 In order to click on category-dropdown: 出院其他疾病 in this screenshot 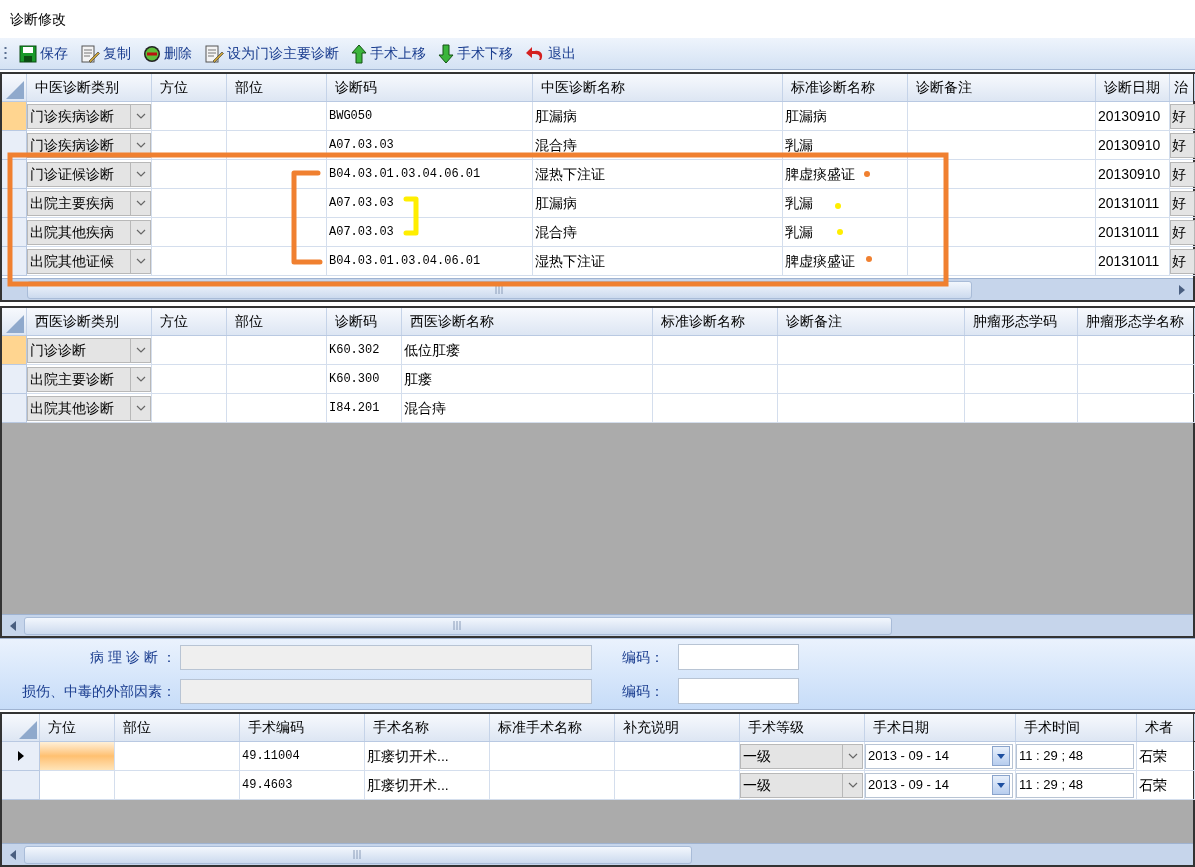, I will do `click(89, 232)`.